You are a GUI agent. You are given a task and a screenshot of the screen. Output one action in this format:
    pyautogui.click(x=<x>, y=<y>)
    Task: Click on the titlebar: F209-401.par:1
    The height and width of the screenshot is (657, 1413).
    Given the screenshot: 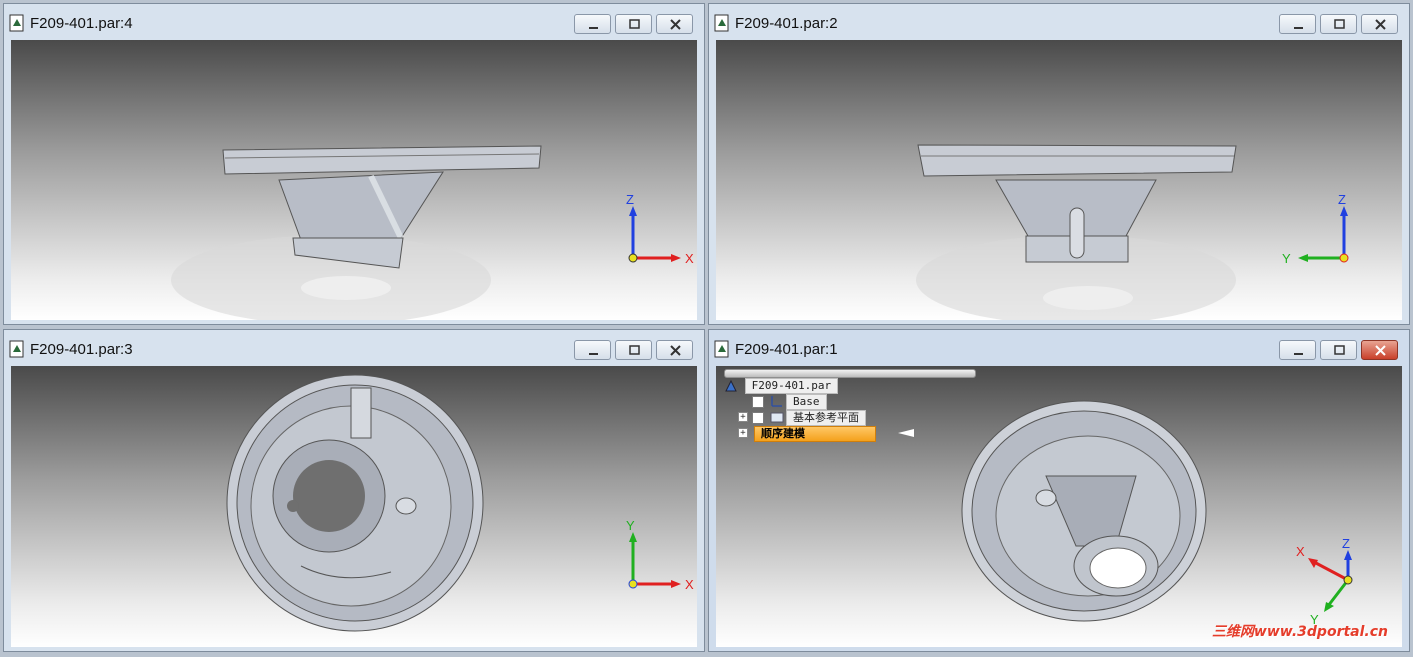 What is the action you would take?
    pyautogui.click(x=1059, y=348)
    